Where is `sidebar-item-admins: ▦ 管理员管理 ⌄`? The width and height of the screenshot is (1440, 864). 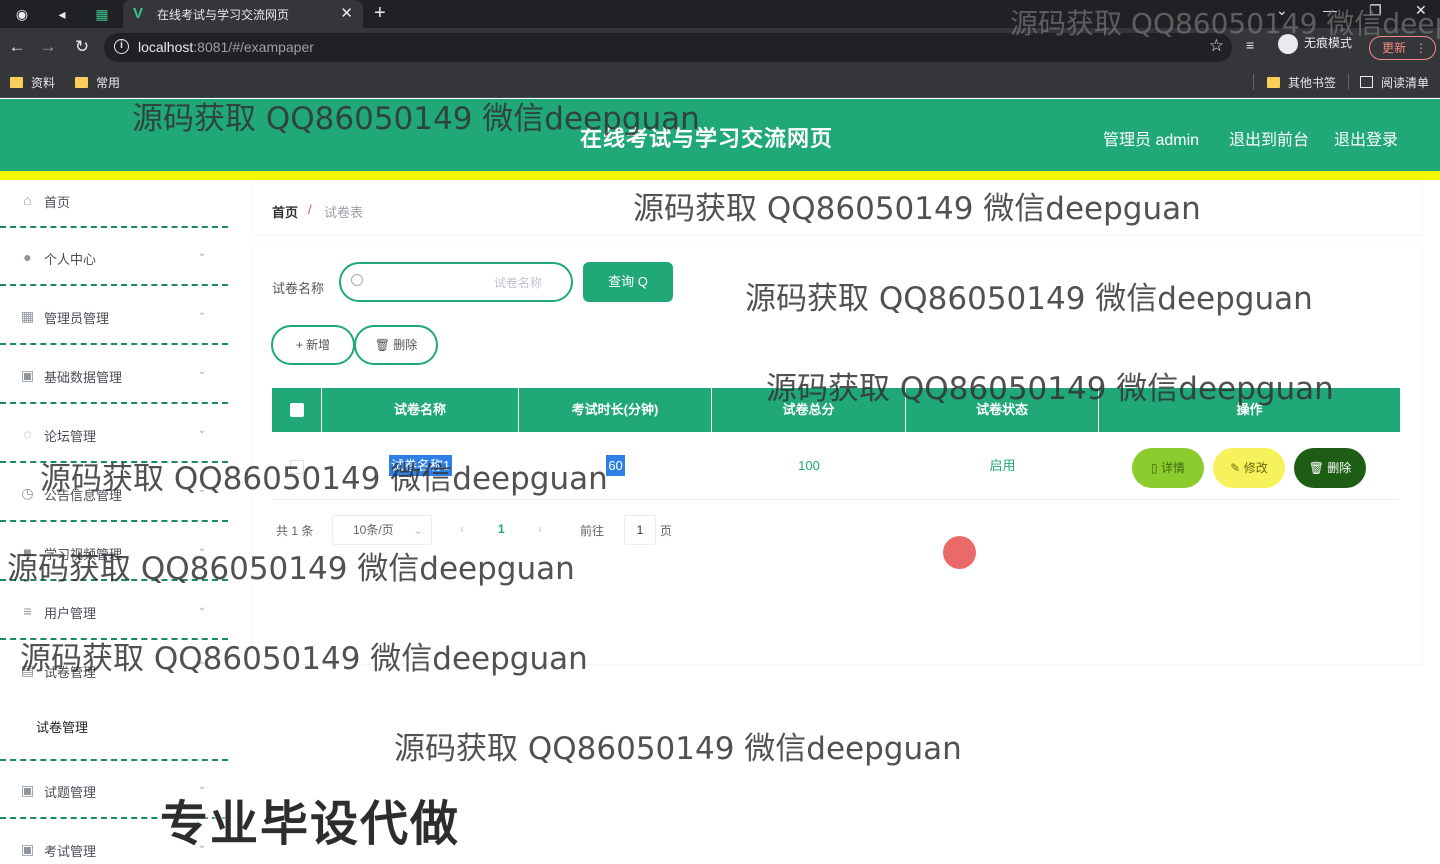 sidebar-item-admins: ▦ 管理员管理 ⌄ is located at coordinates (114, 316).